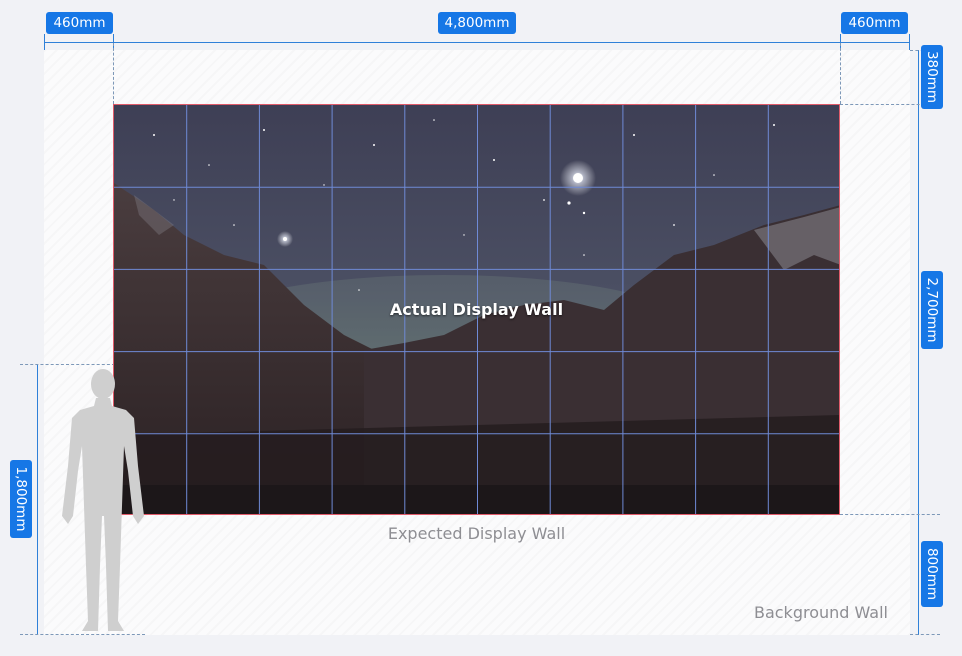  Describe the element at coordinates (67, 364) in the screenshot. I see `guide-person-head` at that location.